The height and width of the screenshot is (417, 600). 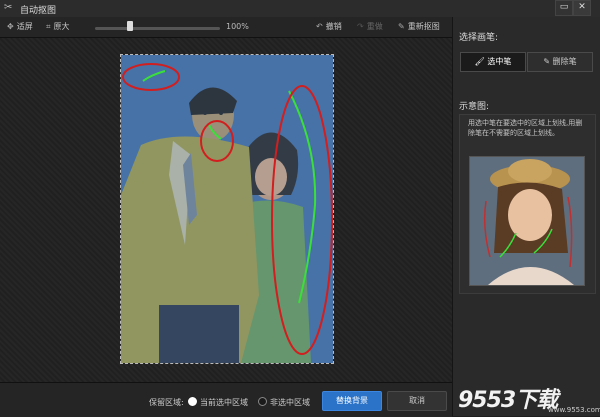 I want to click on watermark-logo: 9553下载, so click(x=508, y=400).